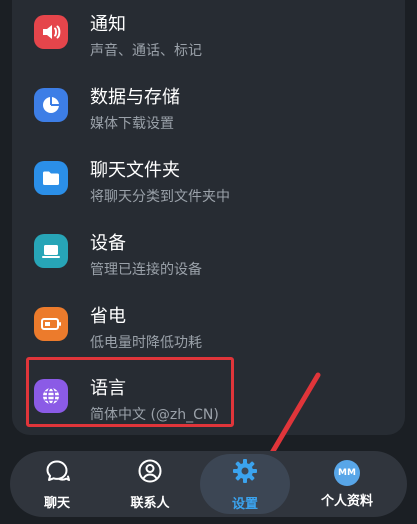 This screenshot has width=417, height=524. I want to click on highlight-box, so click(130, 392).